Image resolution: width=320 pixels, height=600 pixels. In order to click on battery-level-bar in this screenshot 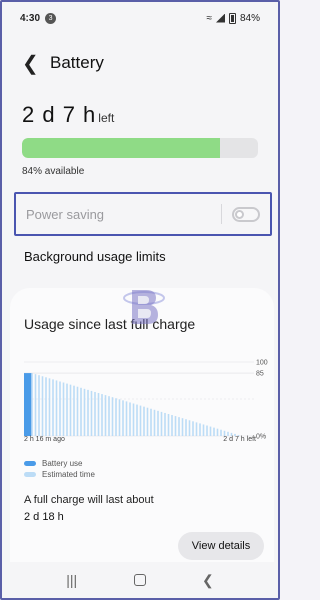, I will do `click(140, 148)`.